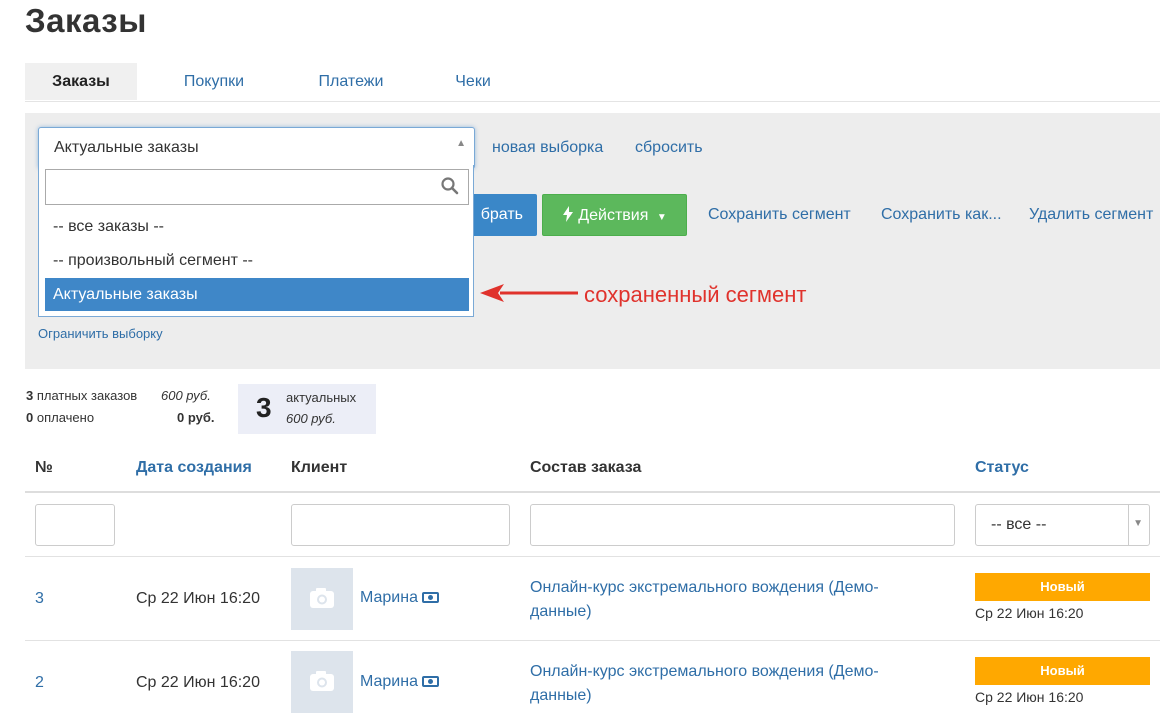  I want to click on dropdown-option-custom: -- произвольный сегмент --, so click(257, 260).